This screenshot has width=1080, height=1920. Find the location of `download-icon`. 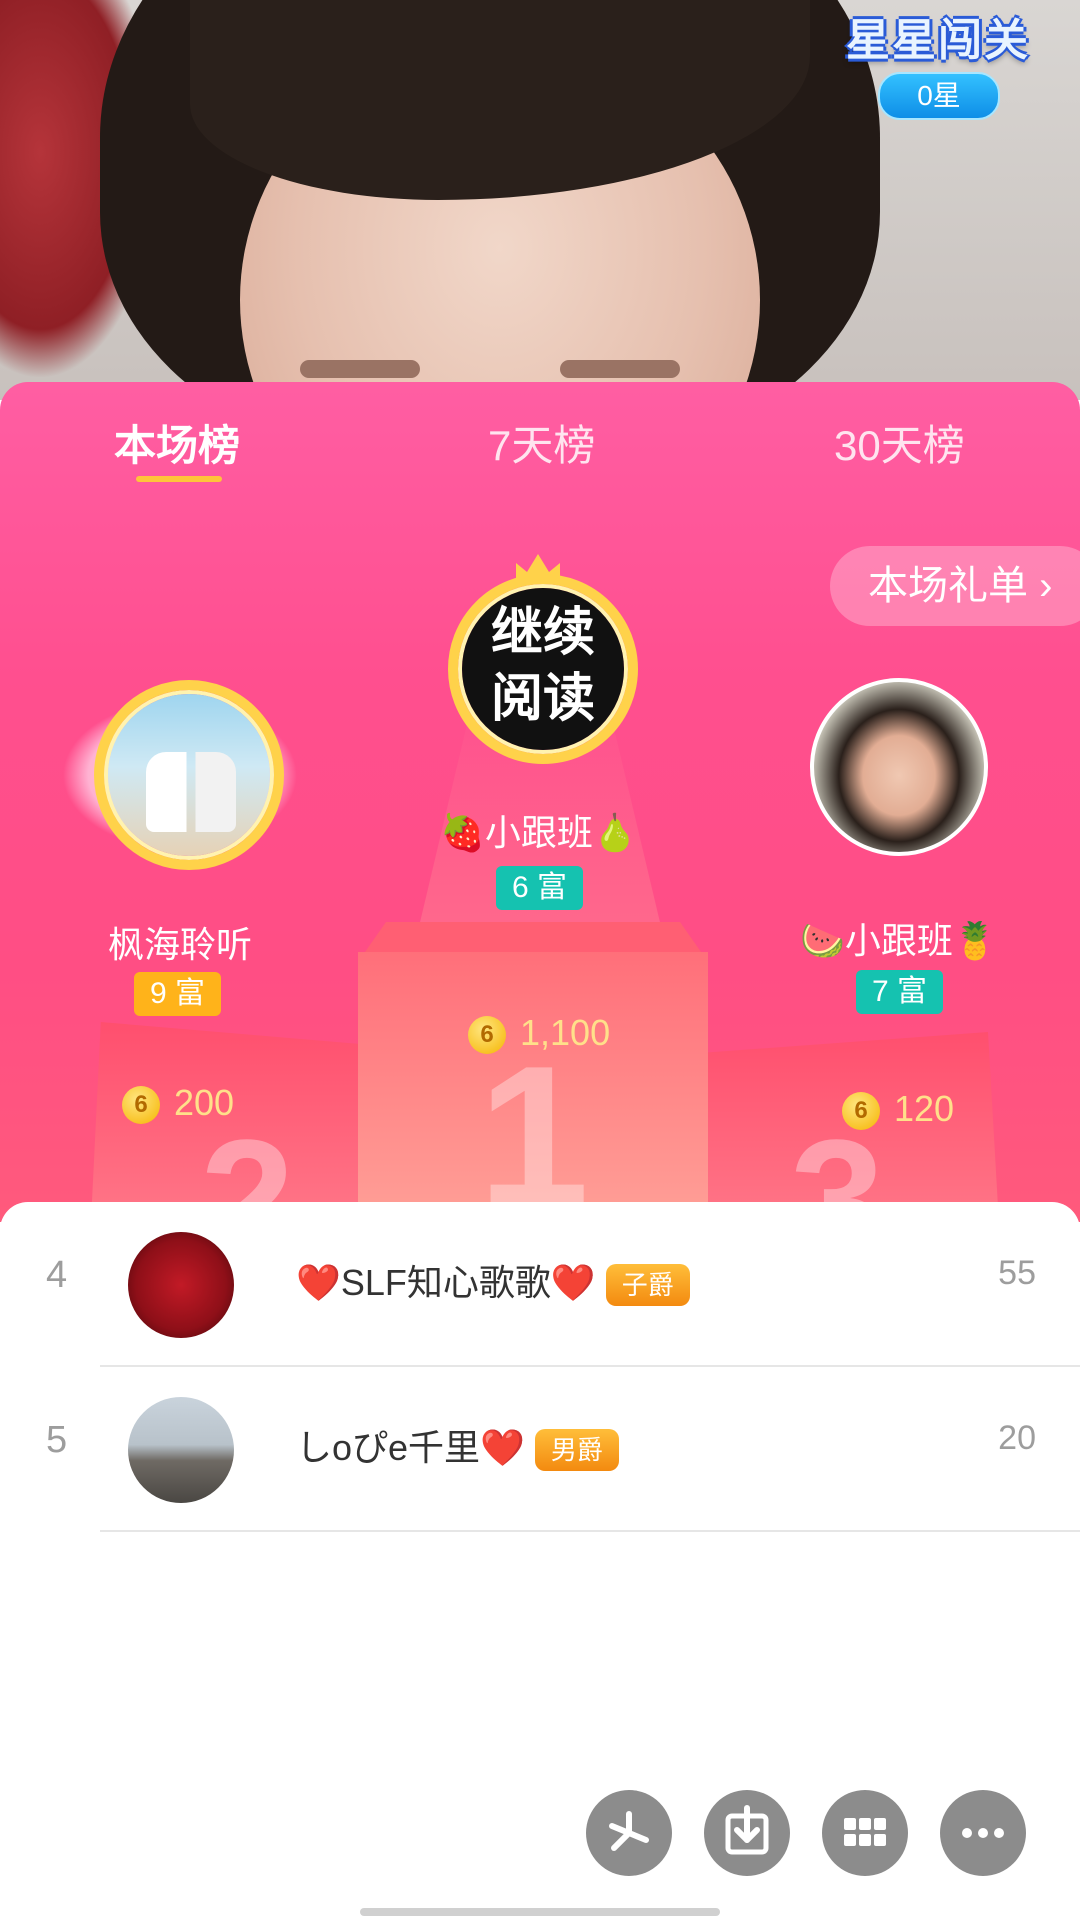

download-icon is located at coordinates (747, 1833).